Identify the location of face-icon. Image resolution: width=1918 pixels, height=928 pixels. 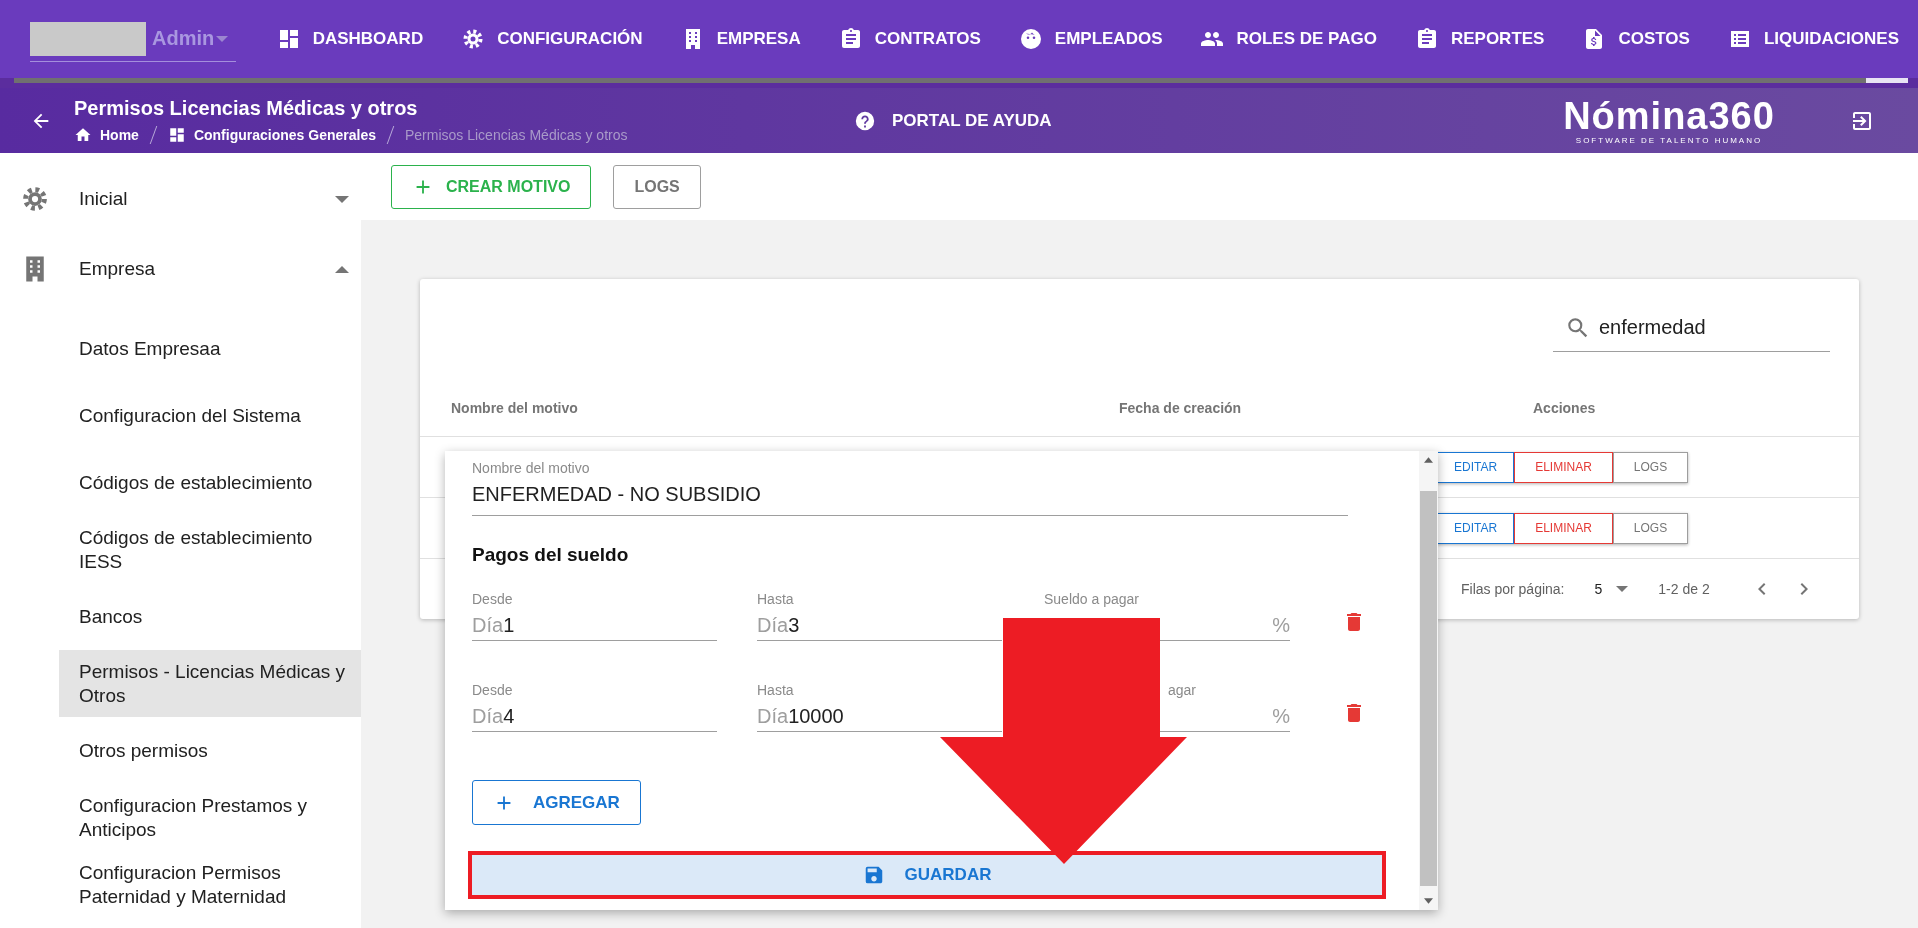
(1030, 39).